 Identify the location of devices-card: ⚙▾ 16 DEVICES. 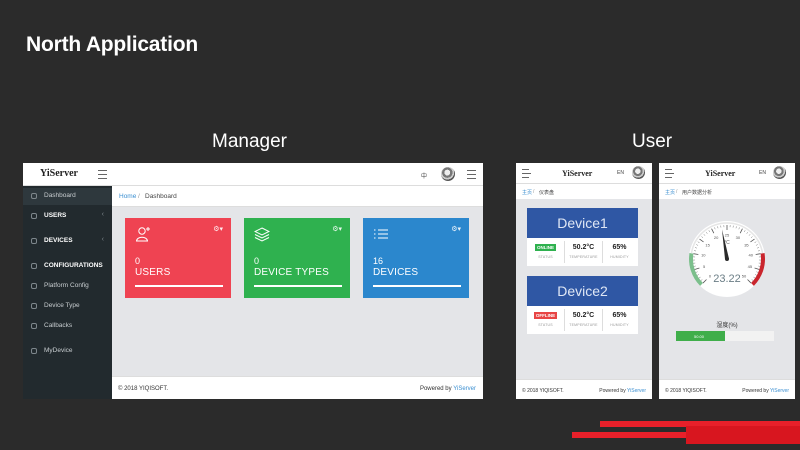
(416, 258).